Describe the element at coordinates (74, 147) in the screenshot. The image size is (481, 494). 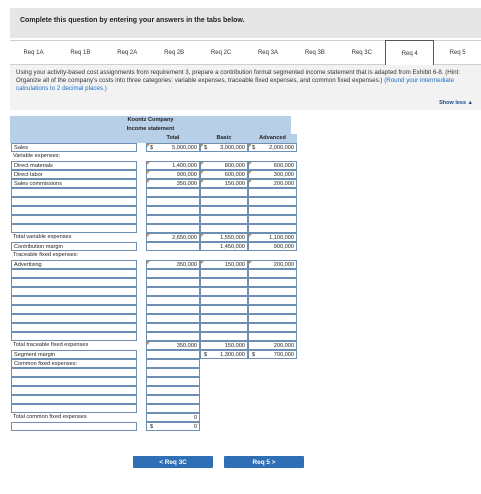
I see `sales-label: Sales` at that location.